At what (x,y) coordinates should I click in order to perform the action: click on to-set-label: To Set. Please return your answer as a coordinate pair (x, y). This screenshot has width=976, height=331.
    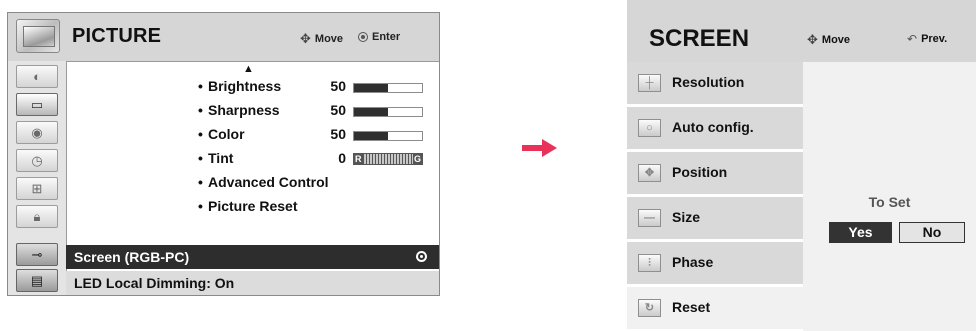
    Looking at the image, I should click on (889, 202).